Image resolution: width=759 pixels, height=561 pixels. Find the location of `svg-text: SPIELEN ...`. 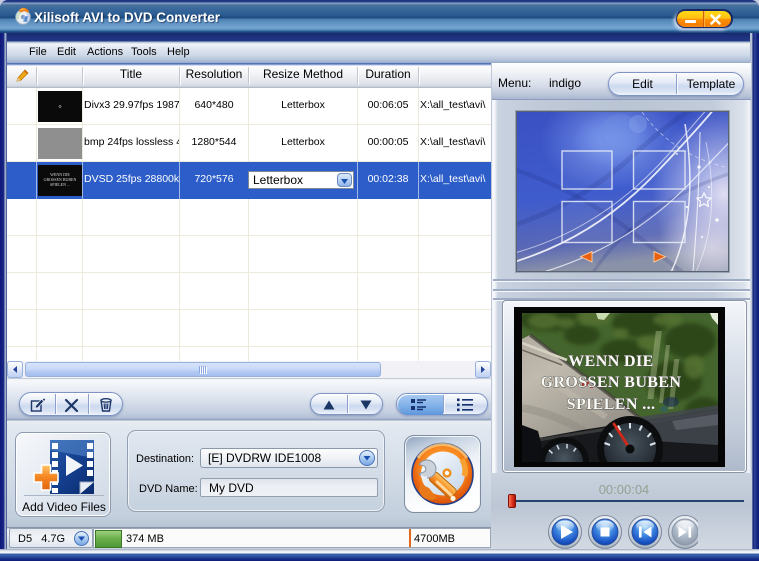

svg-text: SPIELEN ... is located at coordinates (611, 404).